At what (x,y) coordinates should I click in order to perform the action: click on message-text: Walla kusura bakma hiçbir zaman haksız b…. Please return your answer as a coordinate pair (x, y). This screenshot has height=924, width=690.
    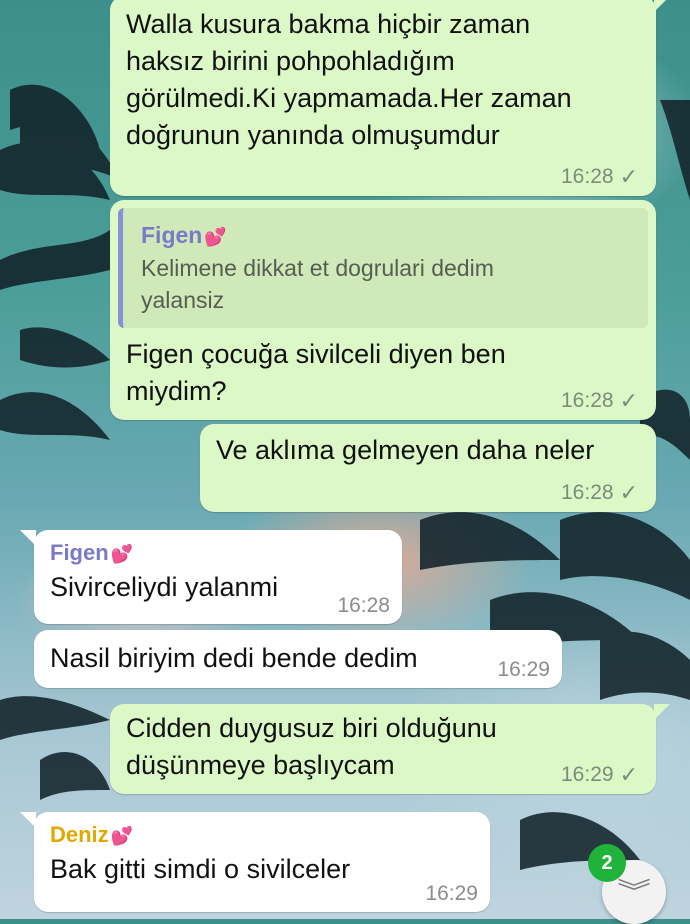
    Looking at the image, I should click on (349, 79).